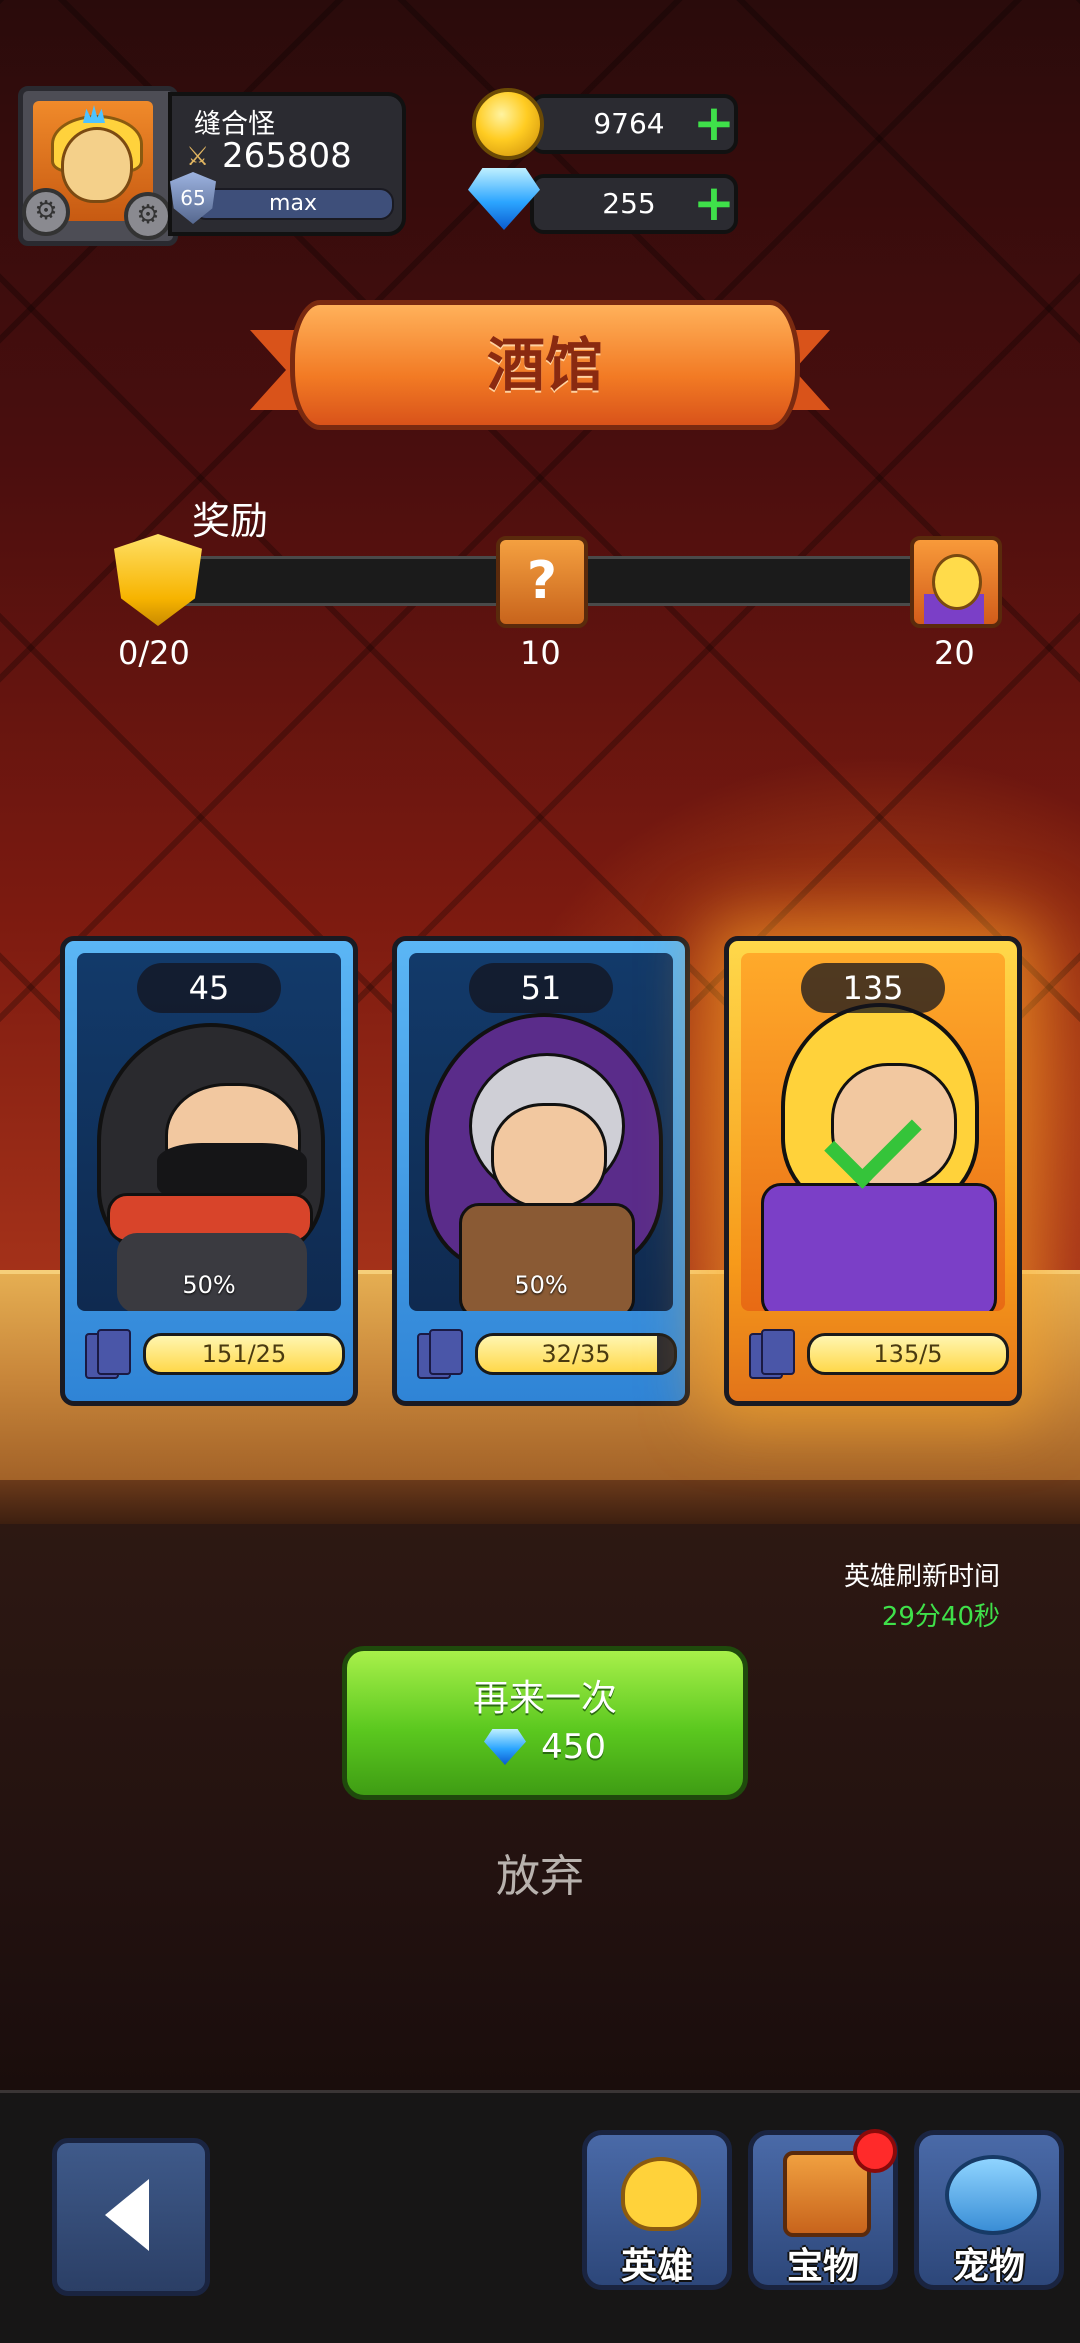  What do you see at coordinates (879, 1247) in the screenshot?
I see `mage-robe` at bounding box center [879, 1247].